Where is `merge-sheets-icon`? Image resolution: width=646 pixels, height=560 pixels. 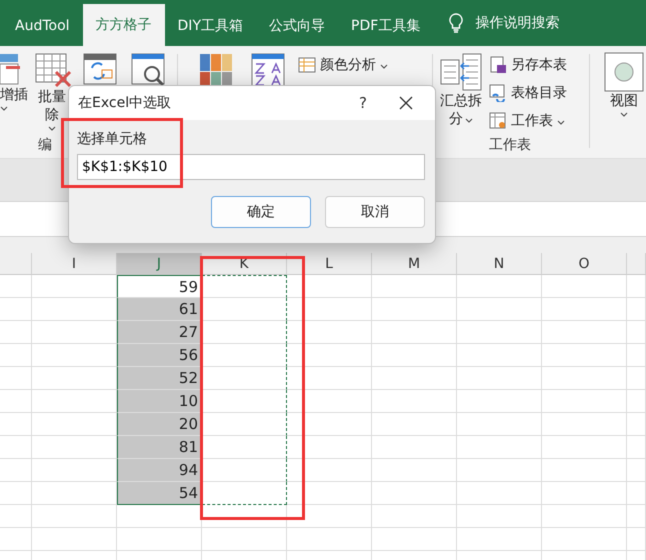 merge-sheets-icon is located at coordinates (461, 72).